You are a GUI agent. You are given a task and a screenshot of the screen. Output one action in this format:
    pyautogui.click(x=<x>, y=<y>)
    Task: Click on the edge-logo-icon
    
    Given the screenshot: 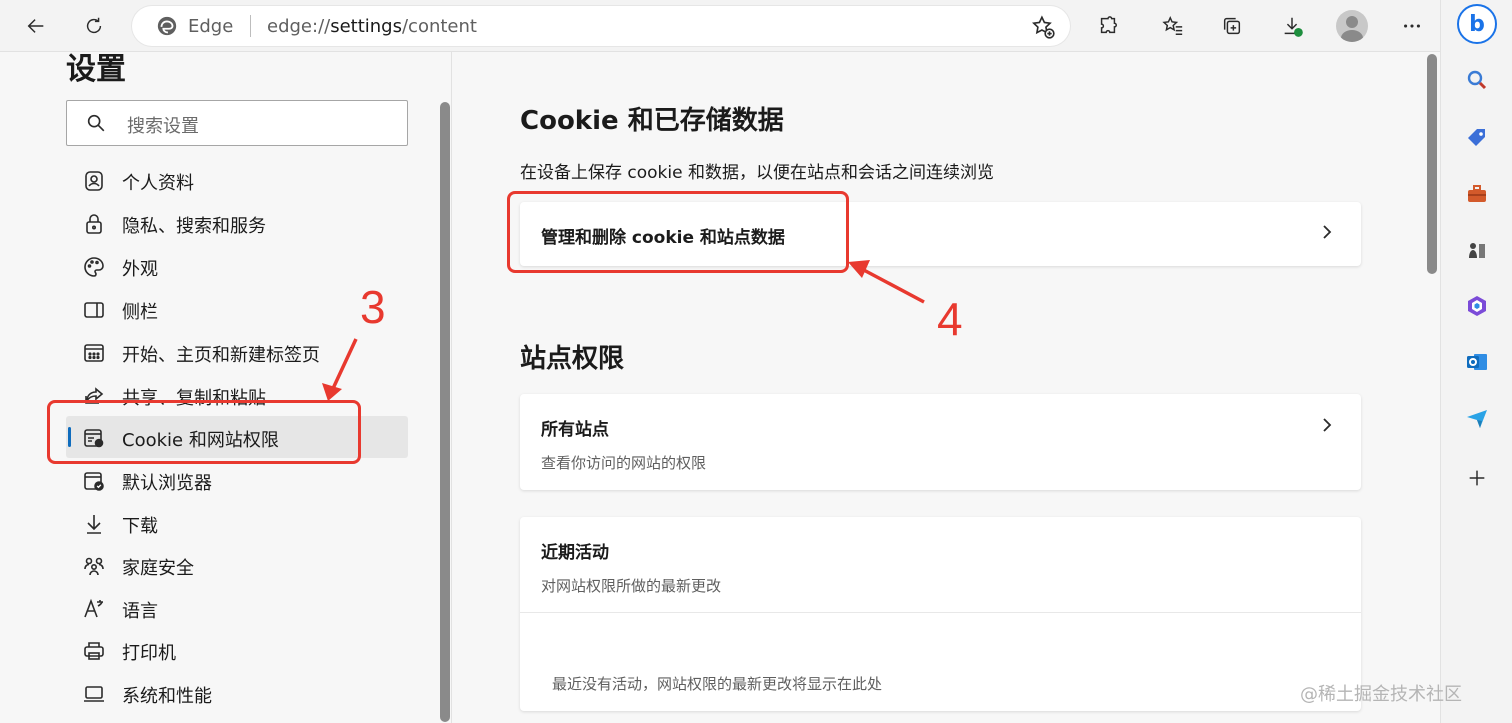 What is the action you would take?
    pyautogui.click(x=167, y=26)
    